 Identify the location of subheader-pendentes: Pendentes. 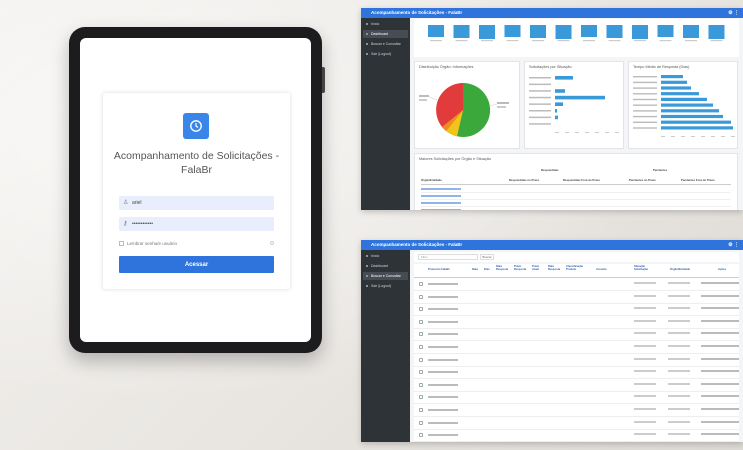
(660, 170).